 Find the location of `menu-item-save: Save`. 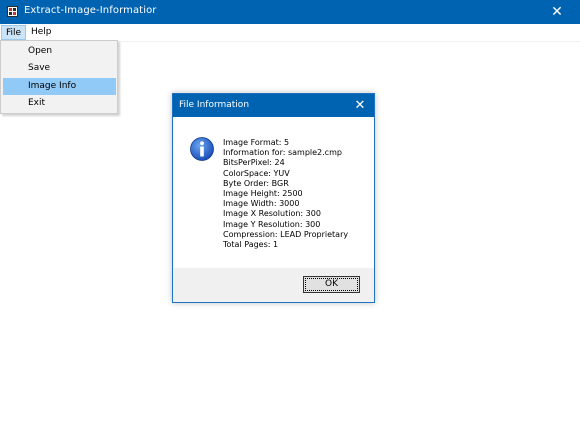

menu-item-save: Save is located at coordinates (59, 68).